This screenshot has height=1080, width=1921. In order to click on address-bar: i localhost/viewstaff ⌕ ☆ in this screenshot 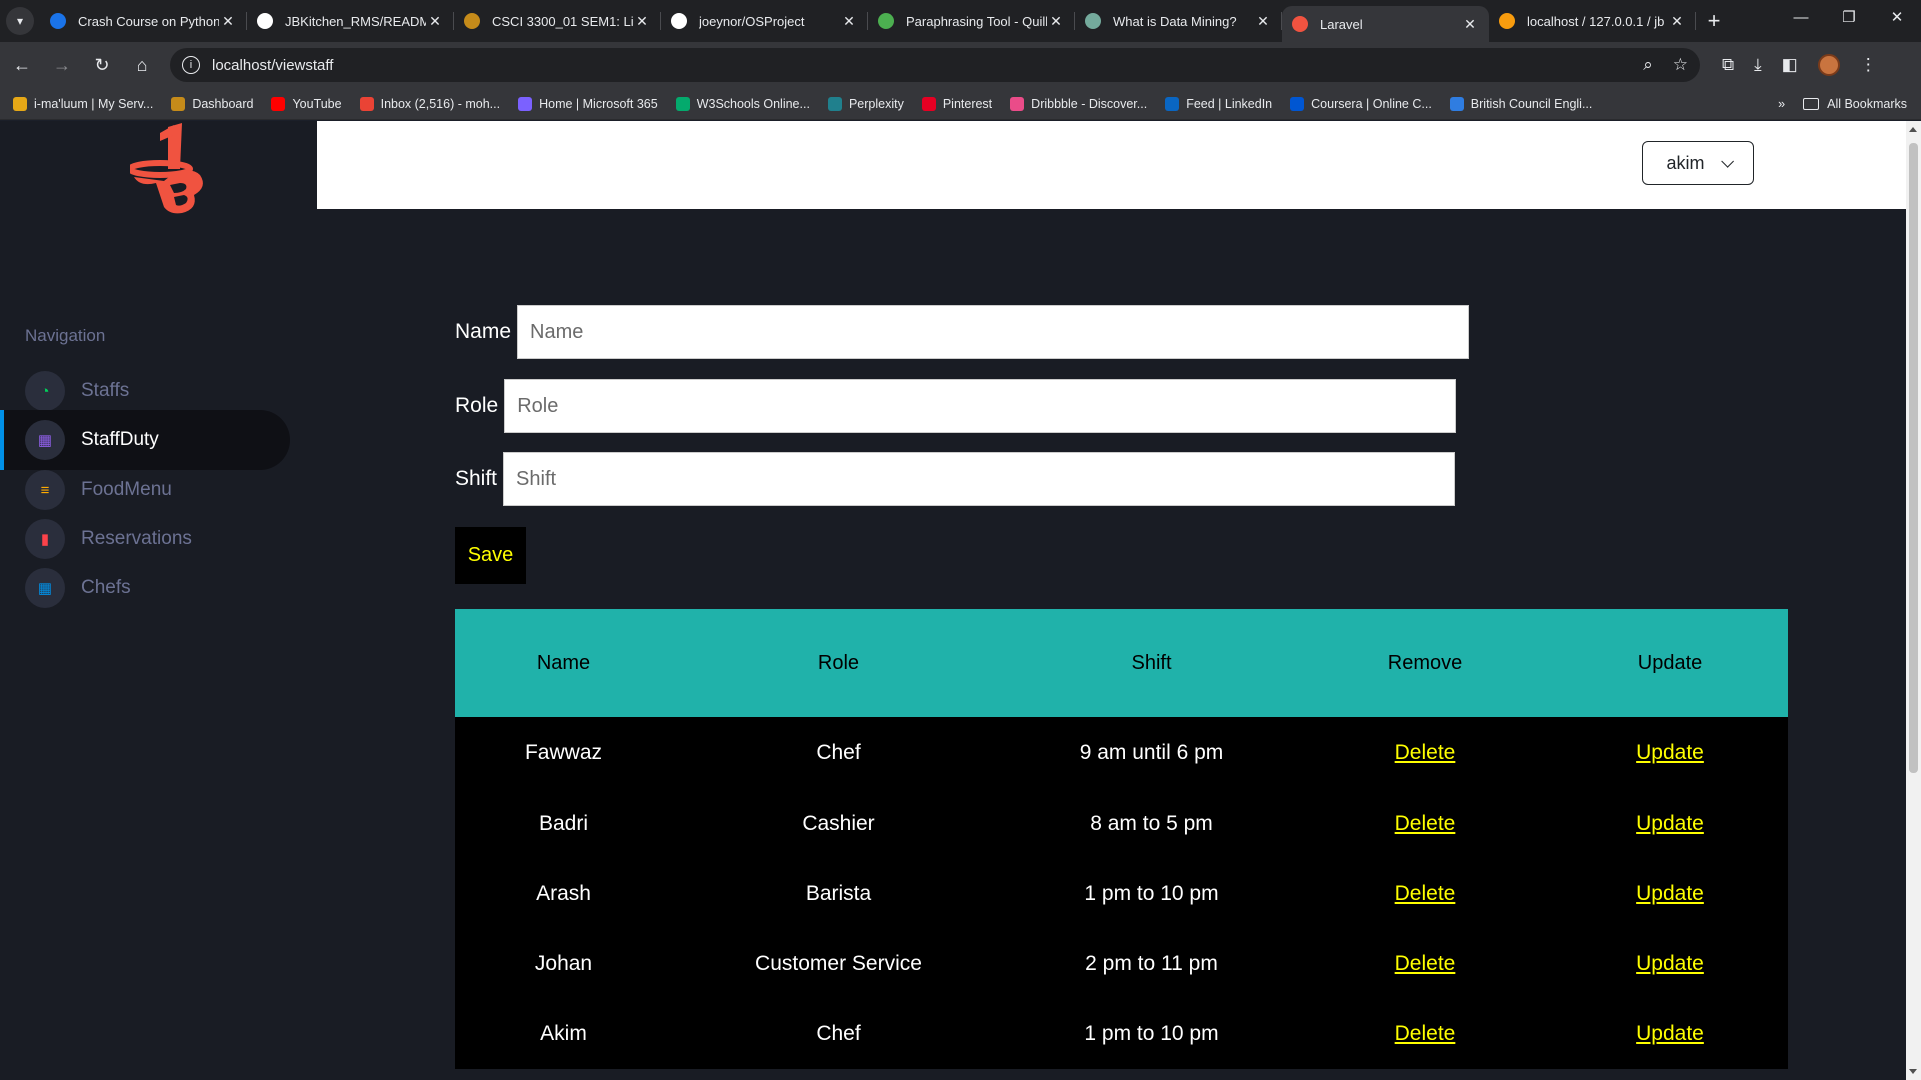, I will do `click(935, 65)`.